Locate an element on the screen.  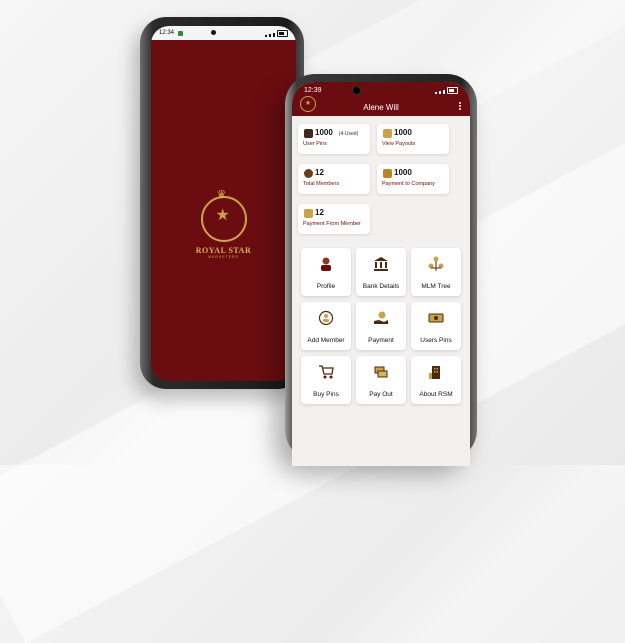
tile-mlm-tree: MLM Tree is located at coordinates (436, 272).